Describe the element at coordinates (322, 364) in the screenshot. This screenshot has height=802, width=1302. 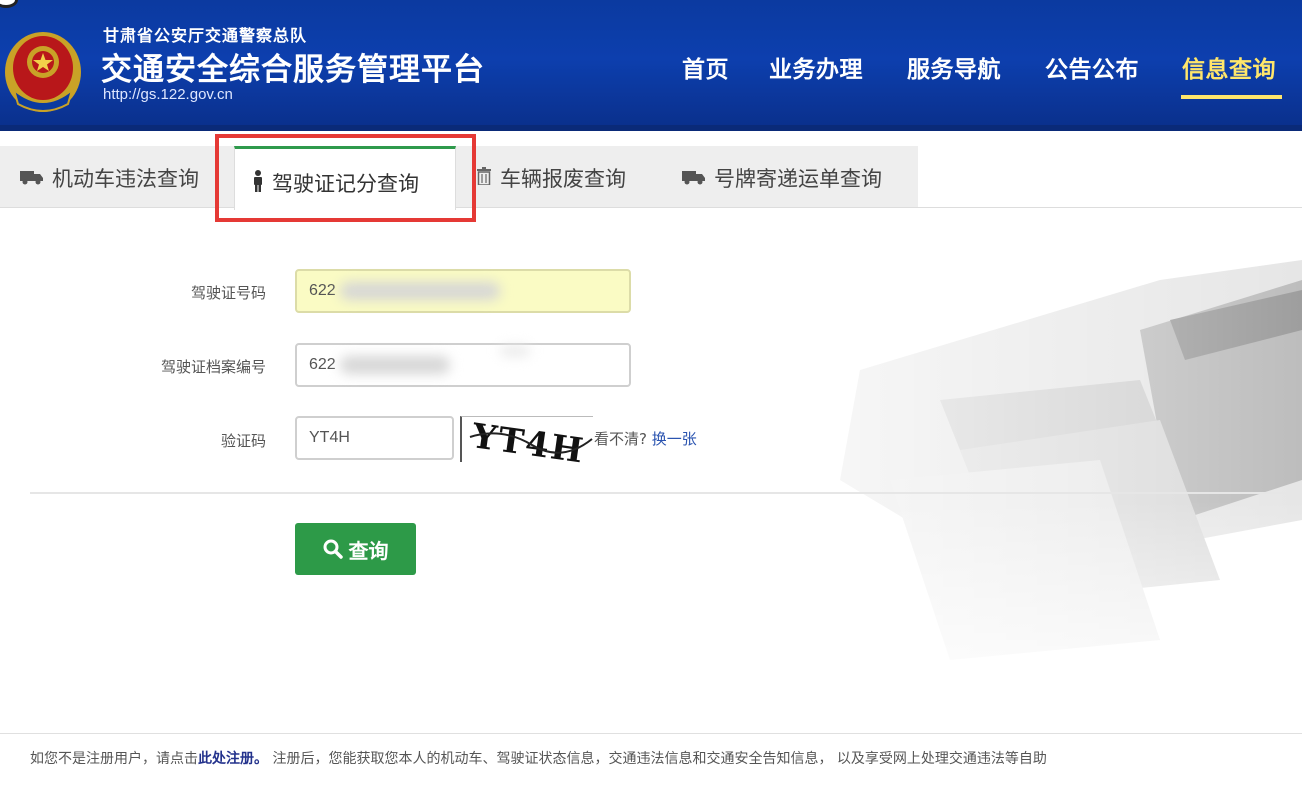
I see `file-number-value: 622` at that location.